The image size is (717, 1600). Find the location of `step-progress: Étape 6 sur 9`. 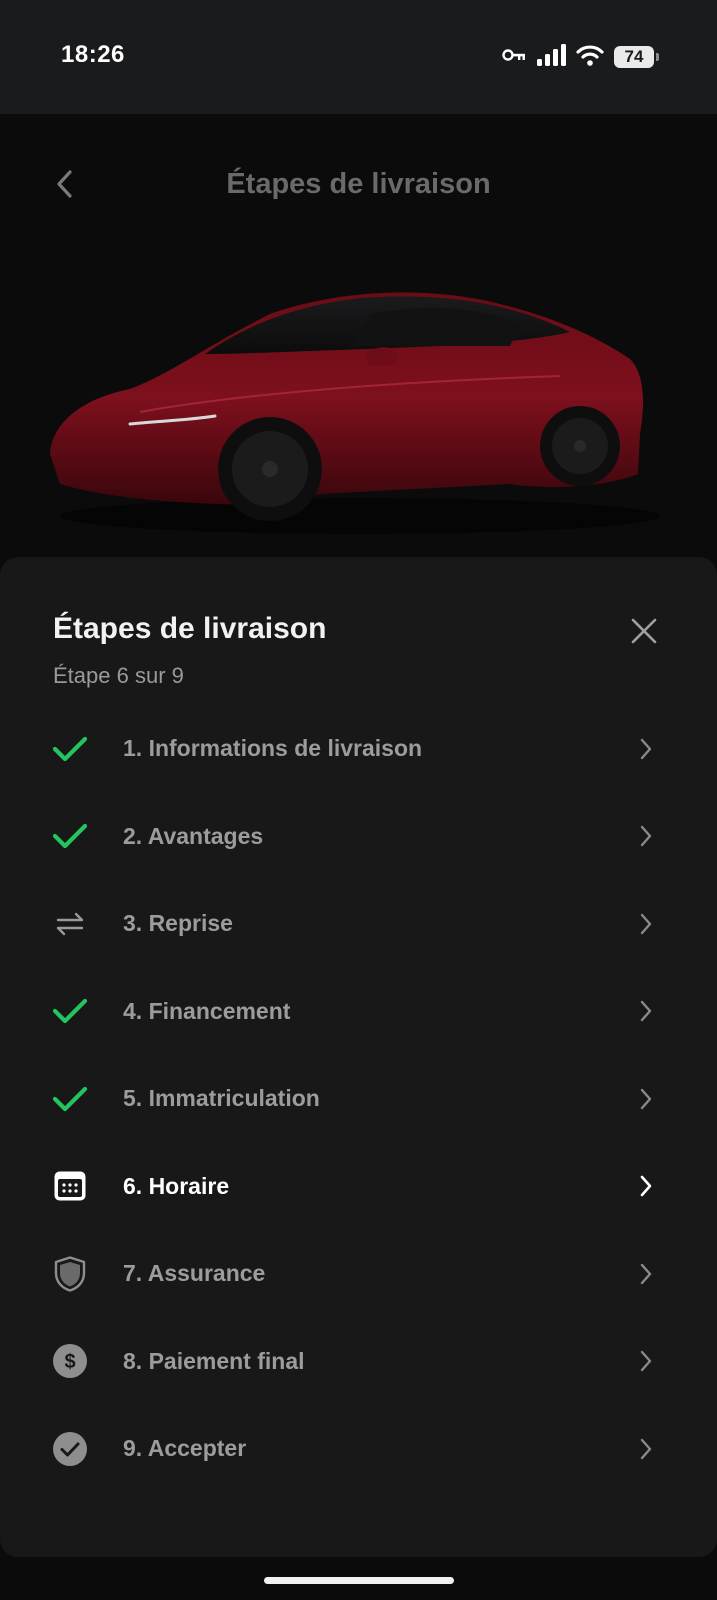

step-progress: Étape 6 sur 9 is located at coordinates (118, 675).